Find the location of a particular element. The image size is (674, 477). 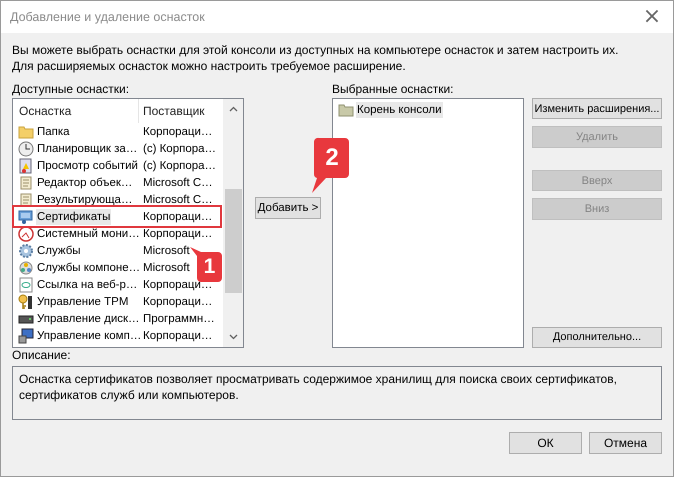

certificate-icon is located at coordinates (26, 216).